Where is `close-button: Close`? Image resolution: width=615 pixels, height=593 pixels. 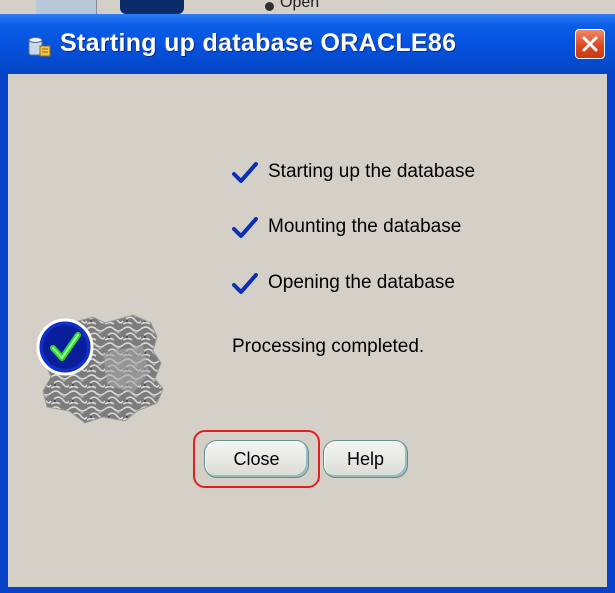 close-button: Close is located at coordinates (256, 459).